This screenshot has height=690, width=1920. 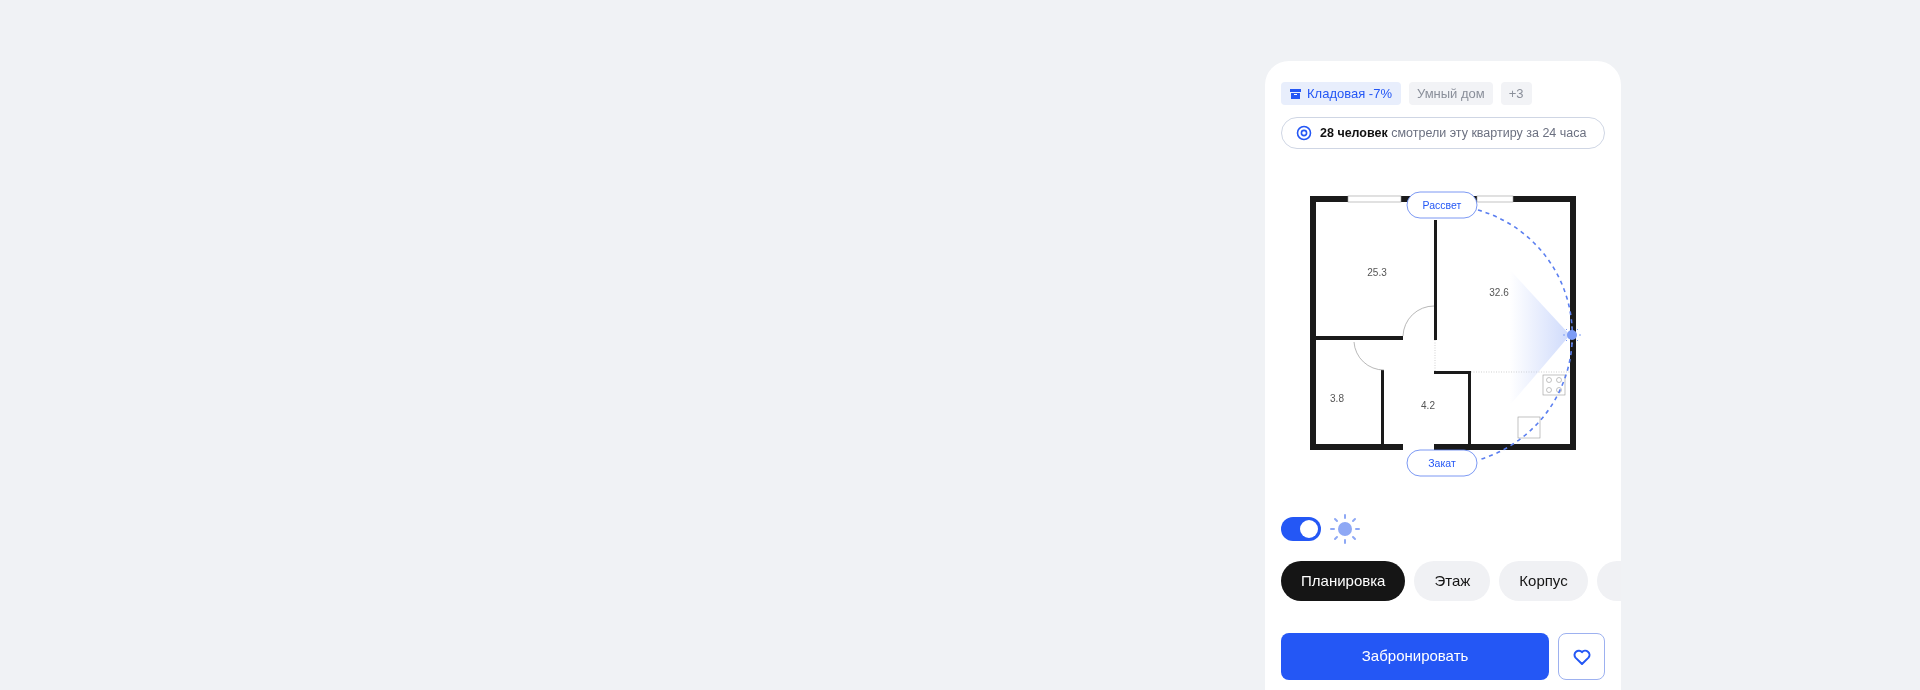 What do you see at coordinates (1337, 398) in the screenshot?
I see `room-area: 3.8` at bounding box center [1337, 398].